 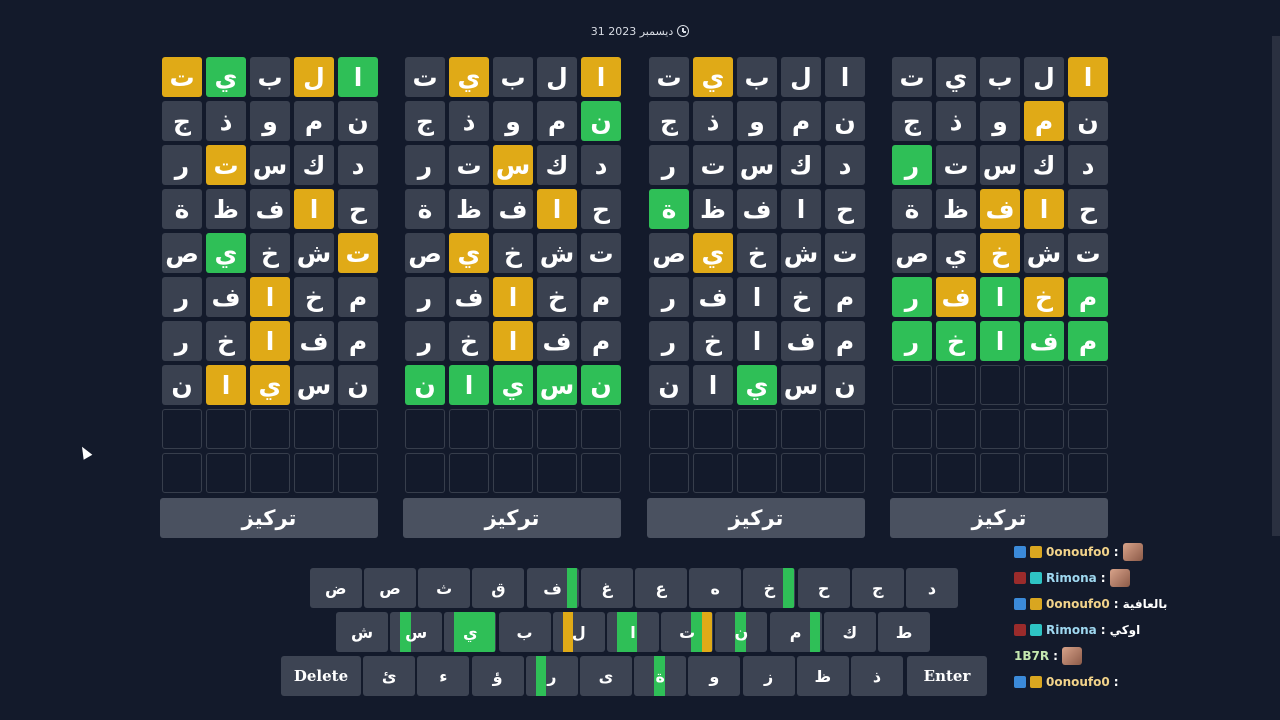 What do you see at coordinates (1276, 286) in the screenshot?
I see `page-scrollbar` at bounding box center [1276, 286].